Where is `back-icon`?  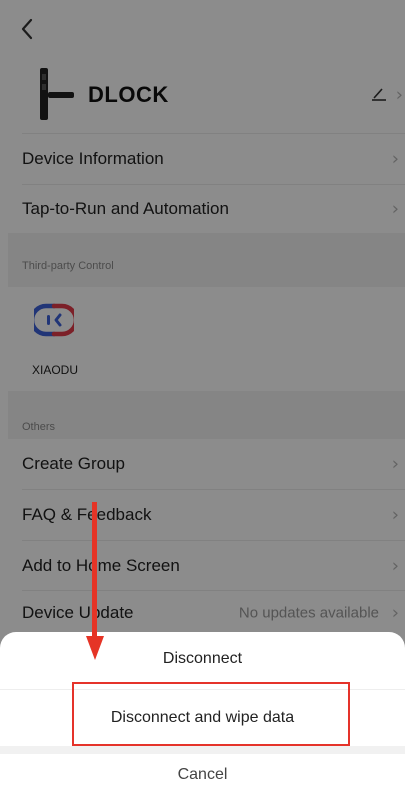
back-icon is located at coordinates (27, 29).